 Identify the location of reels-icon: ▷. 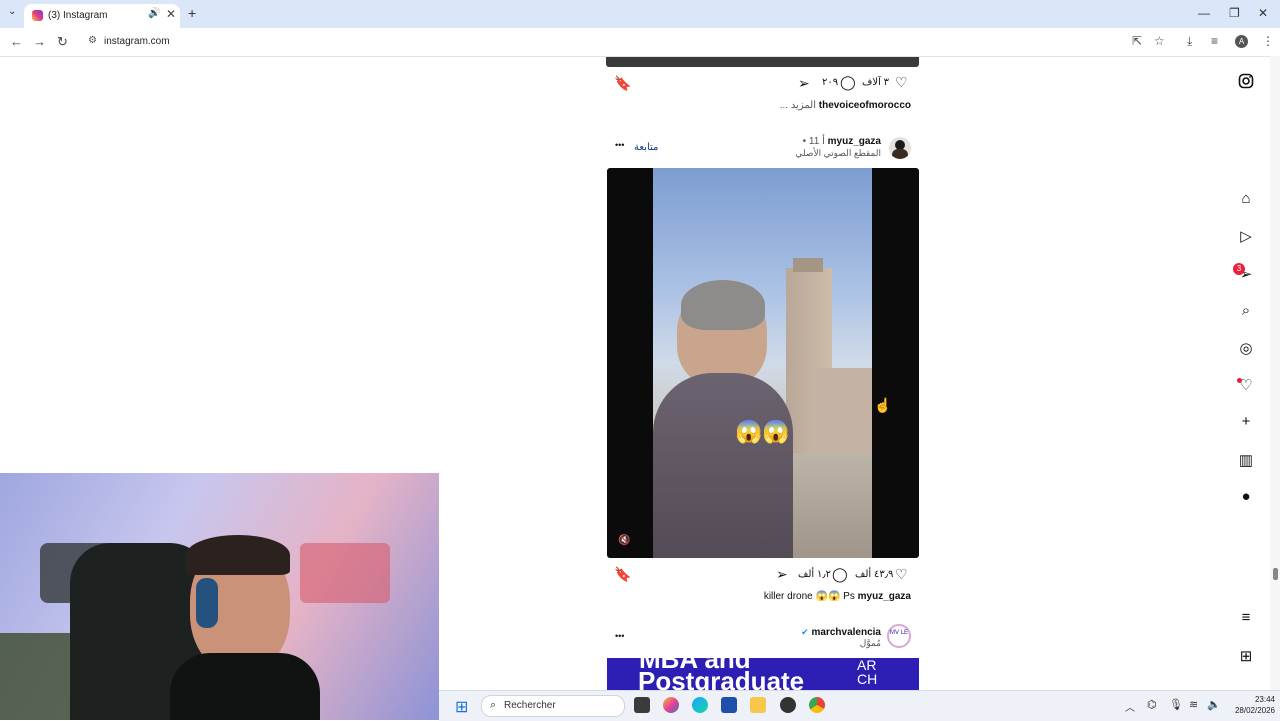
(1246, 236).